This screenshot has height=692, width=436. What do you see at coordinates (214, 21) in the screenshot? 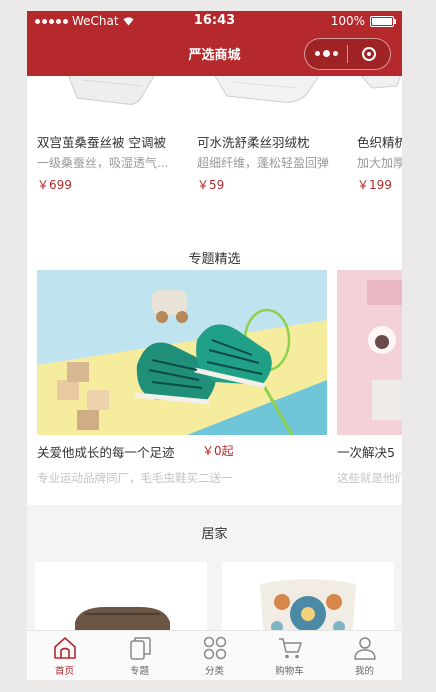
I see `status-bar: WeChat 16:43 100%` at bounding box center [214, 21].